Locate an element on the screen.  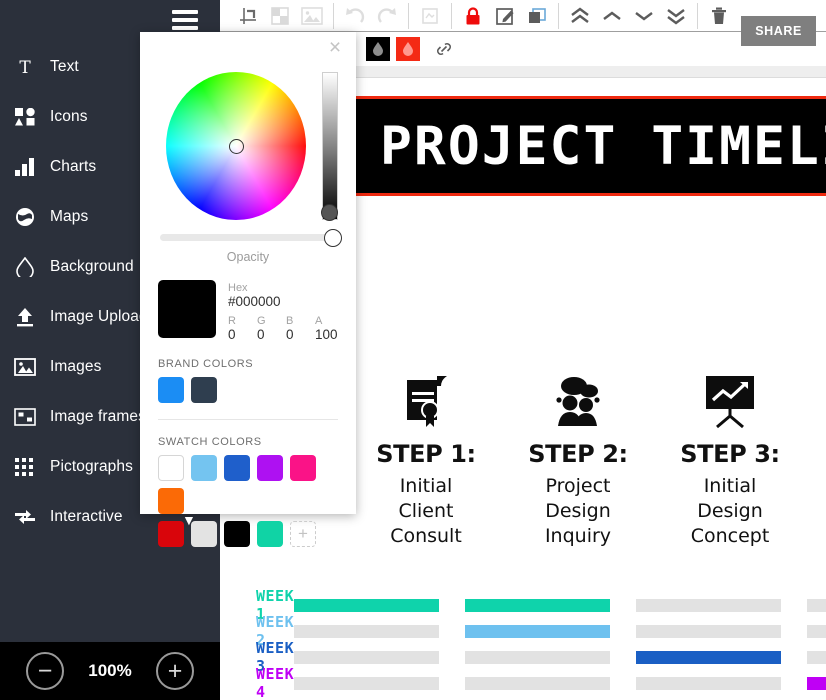
duplicate-icon is located at coordinates (537, 16).